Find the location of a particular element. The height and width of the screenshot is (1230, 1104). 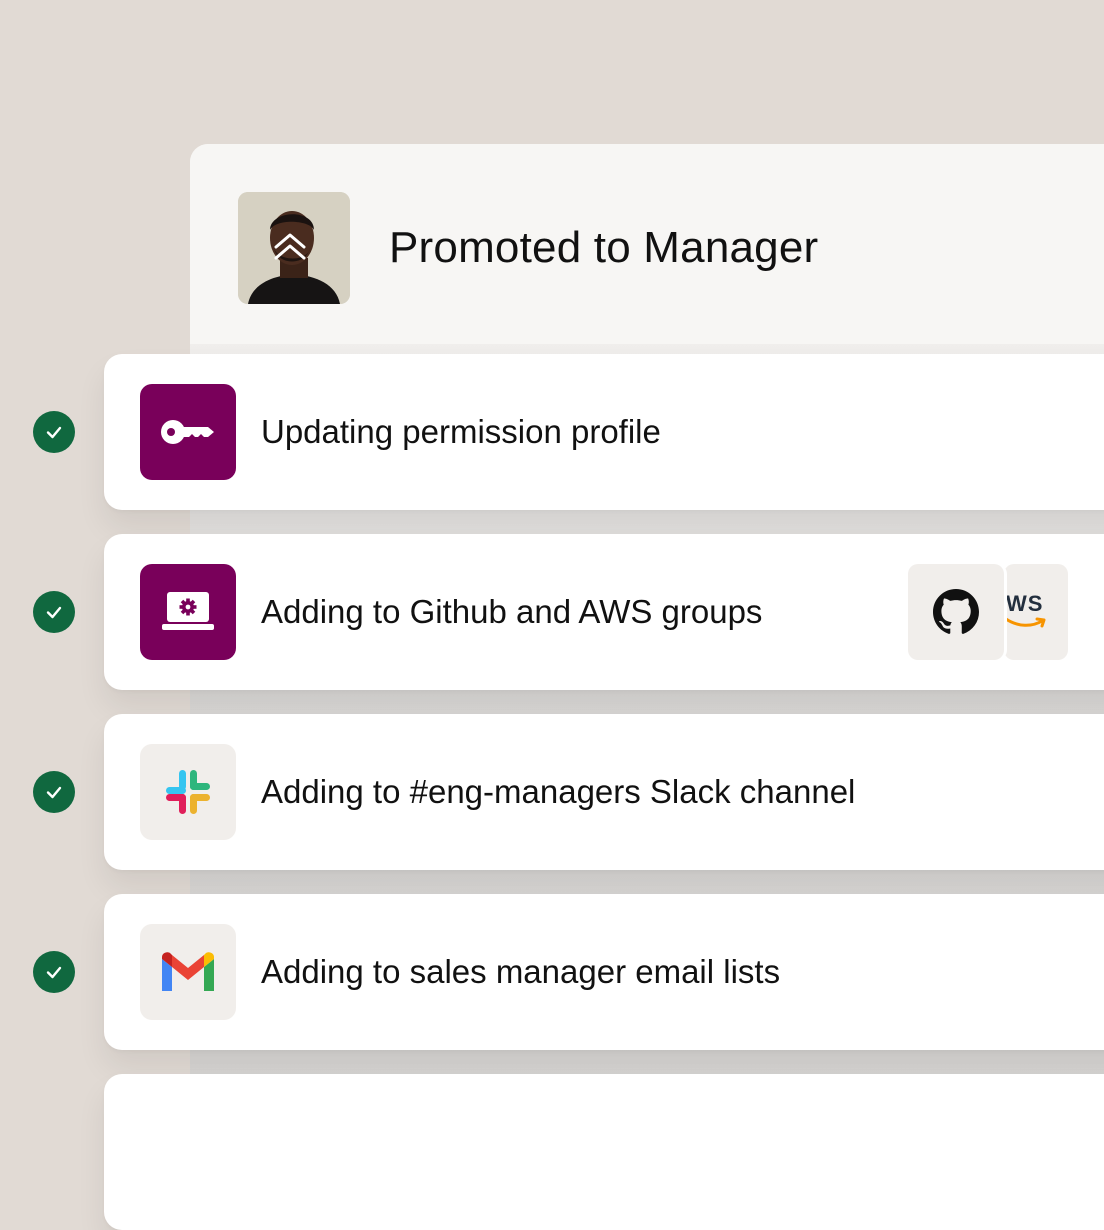

step-label: Adding to sales manager email lists is located at coordinates (521, 971).